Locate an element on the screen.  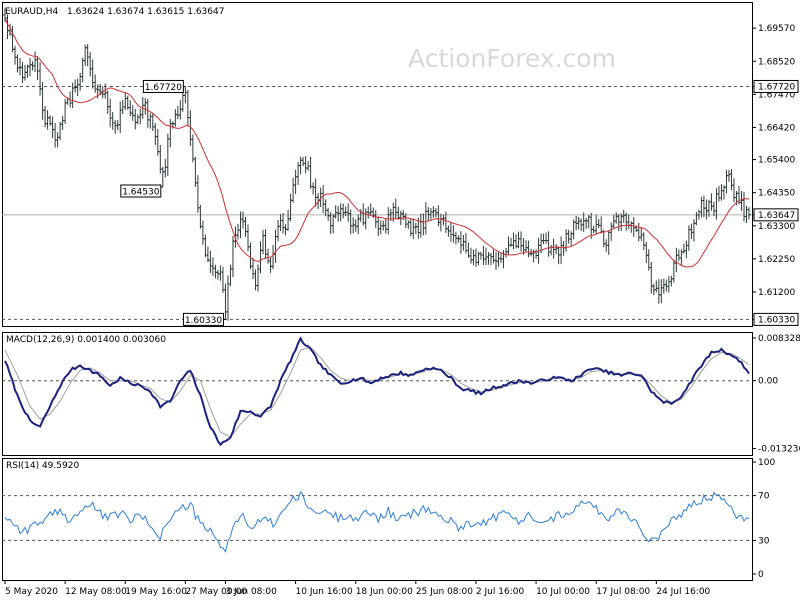
axis-label-text: 1.60330 is located at coordinates (776, 320).